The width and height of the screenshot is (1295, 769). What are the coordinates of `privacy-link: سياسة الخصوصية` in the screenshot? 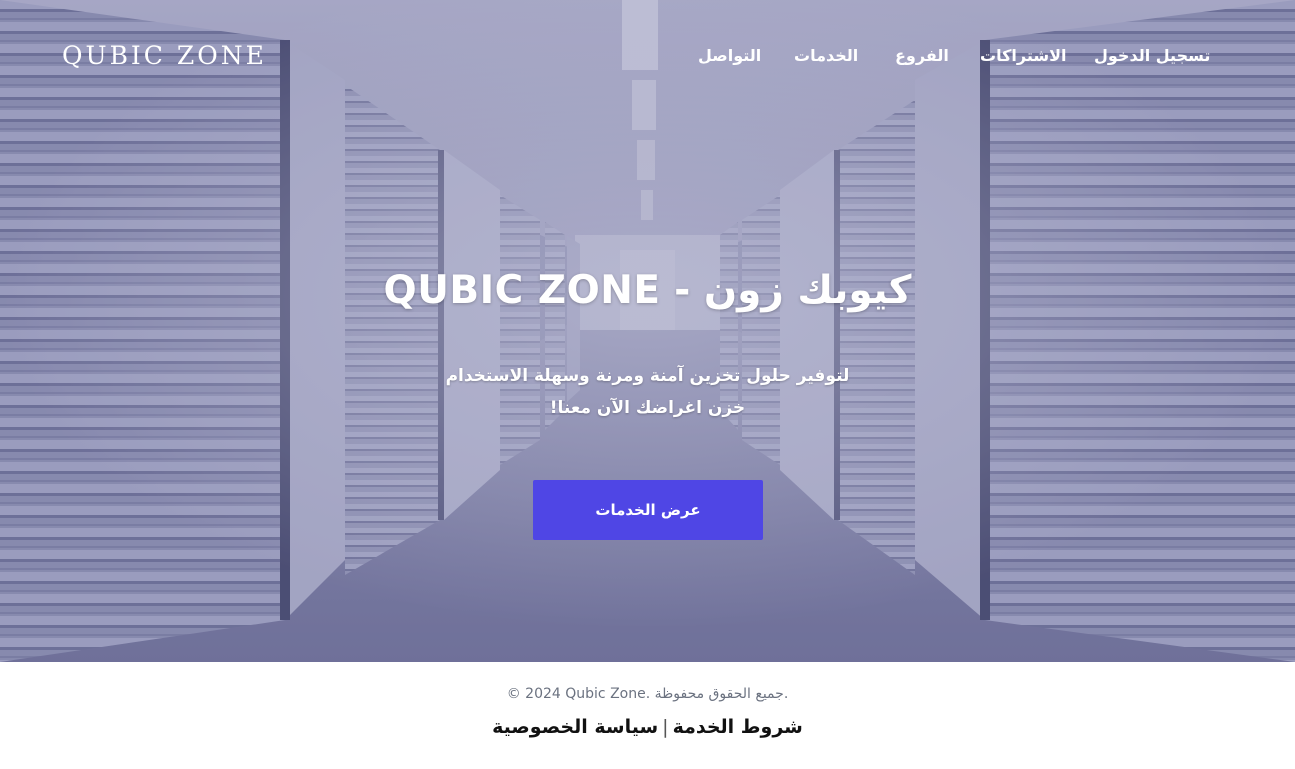 It's located at (575, 727).